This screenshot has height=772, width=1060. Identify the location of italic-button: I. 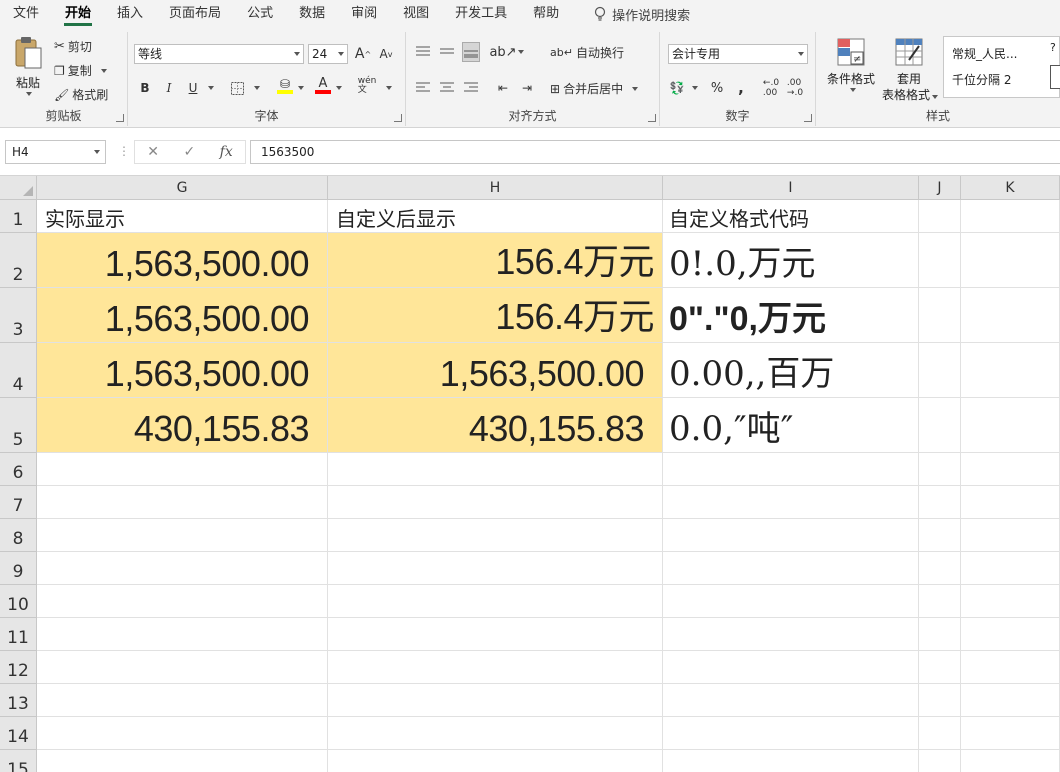
(169, 88).